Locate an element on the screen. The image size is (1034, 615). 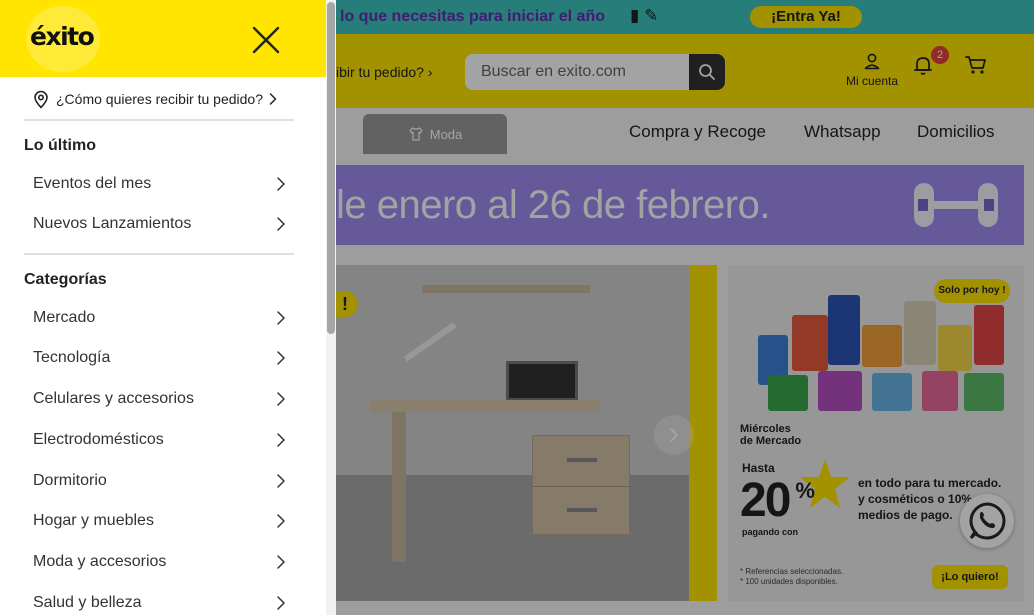
menu-item-tecnologia: Tecnología is located at coordinates (159, 358).